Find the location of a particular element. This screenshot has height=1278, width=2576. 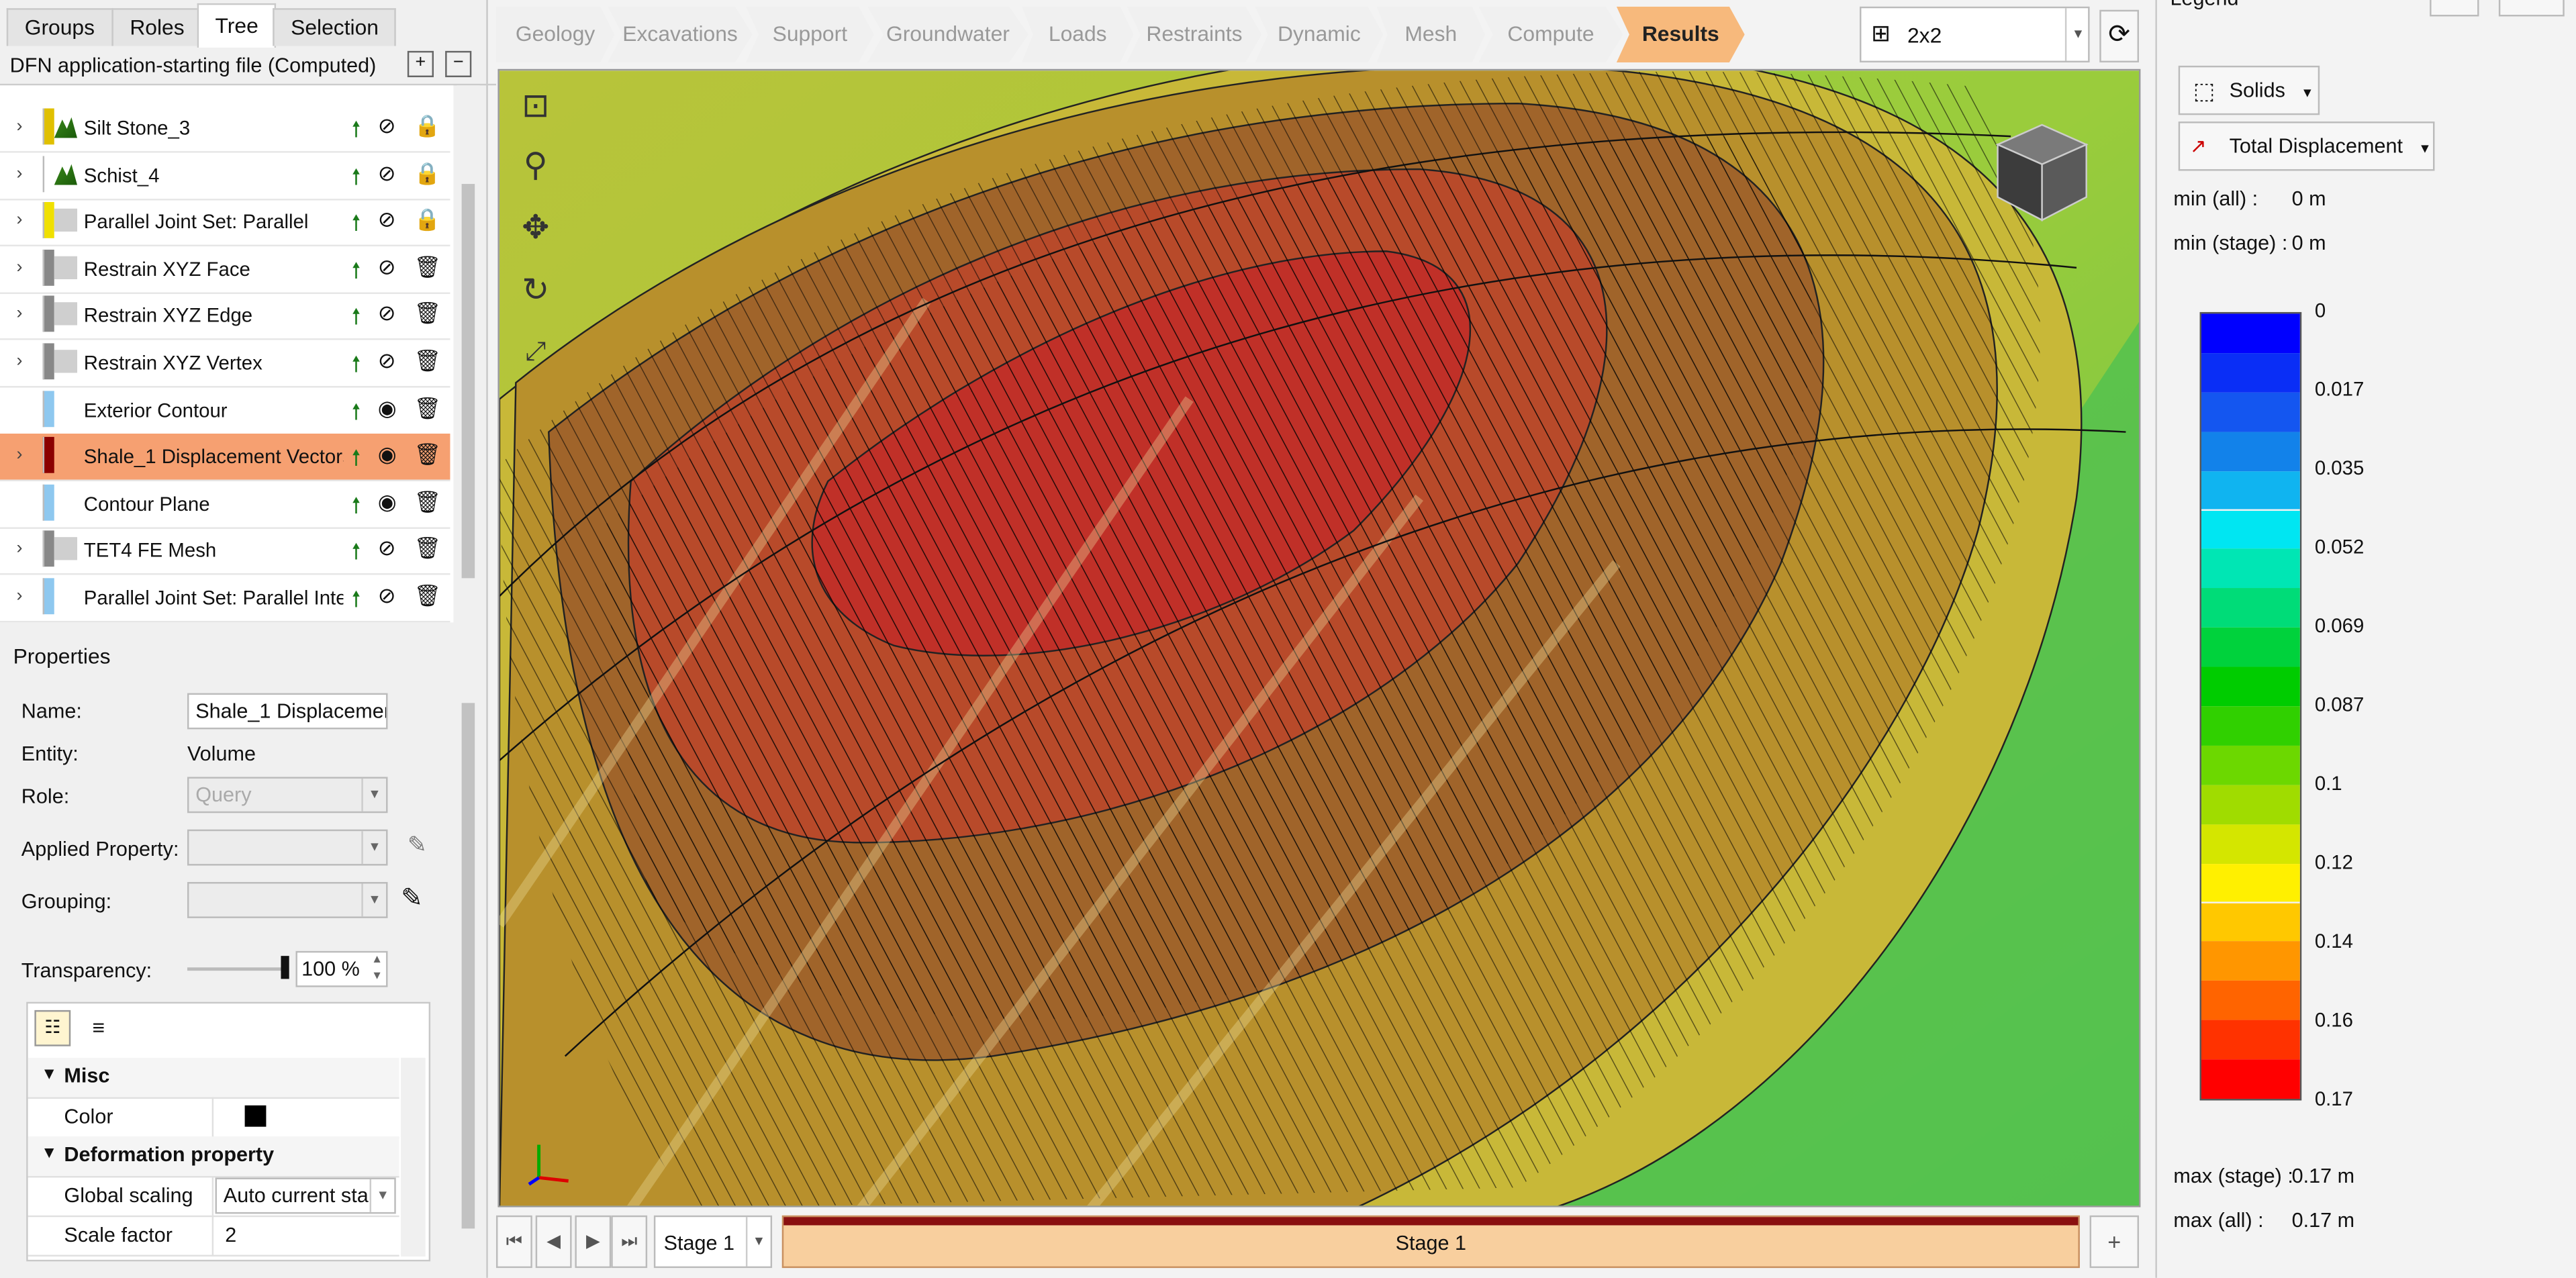

tab-roles: Roles is located at coordinates (157, 27).